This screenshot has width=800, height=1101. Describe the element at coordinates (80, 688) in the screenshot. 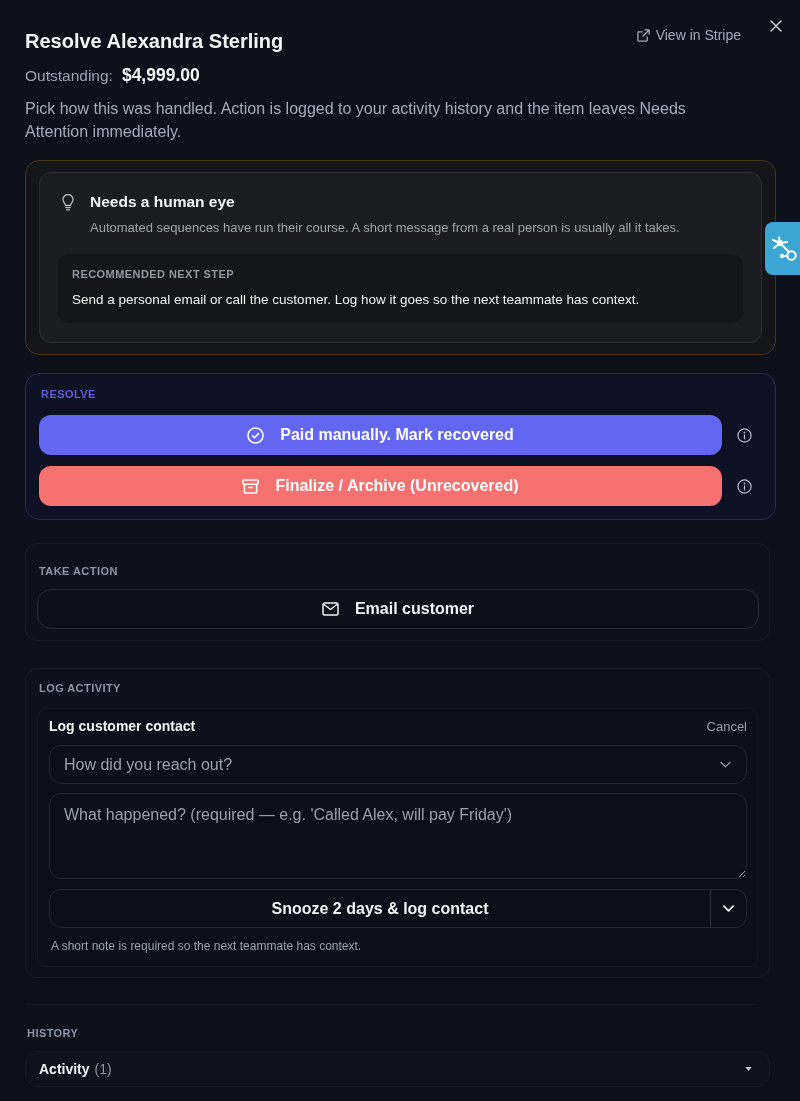

I see `log-activity-label: LOG ACTIVITY` at that location.